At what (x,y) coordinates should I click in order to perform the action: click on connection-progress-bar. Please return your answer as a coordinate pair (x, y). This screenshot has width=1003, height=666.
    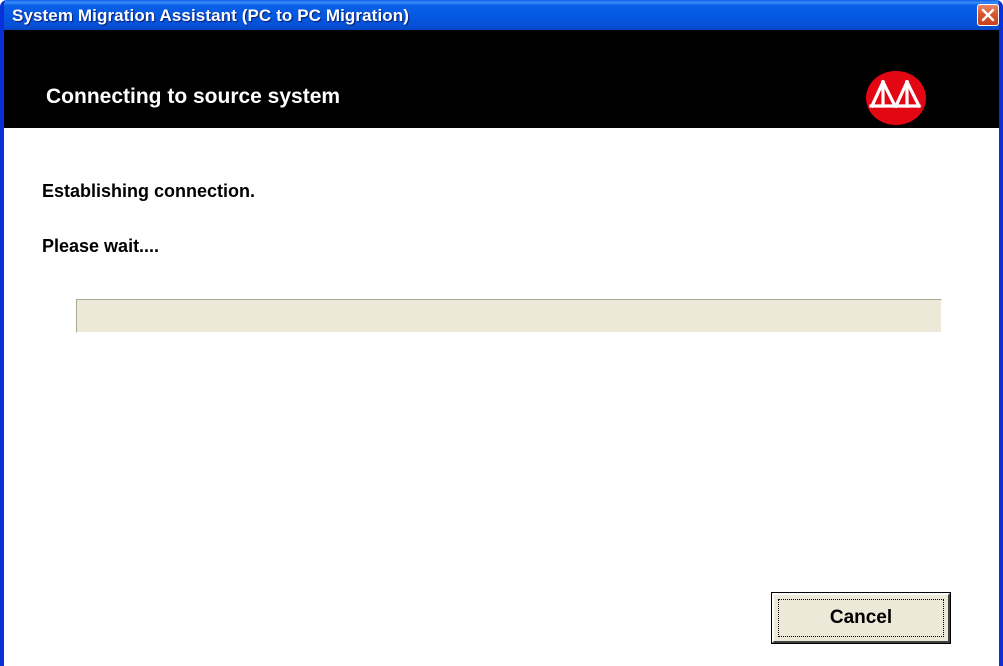
    Looking at the image, I should click on (509, 316).